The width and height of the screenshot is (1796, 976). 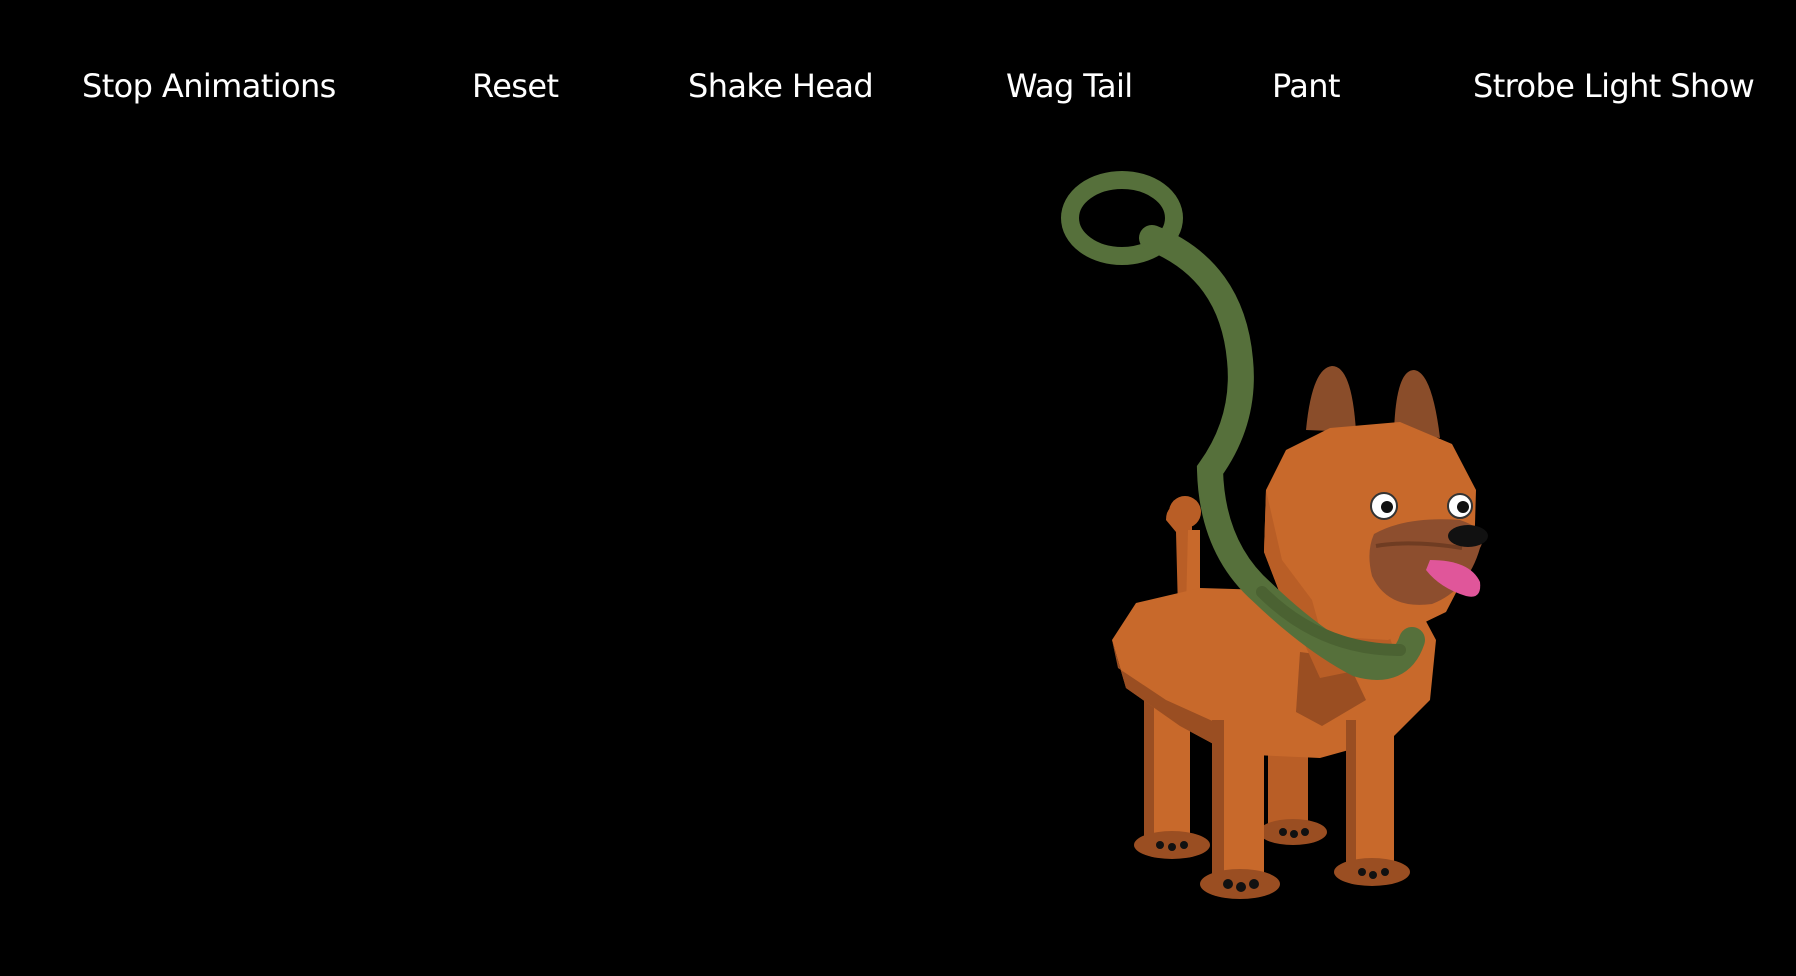 I want to click on dog-muzzle, so click(x=1428, y=562).